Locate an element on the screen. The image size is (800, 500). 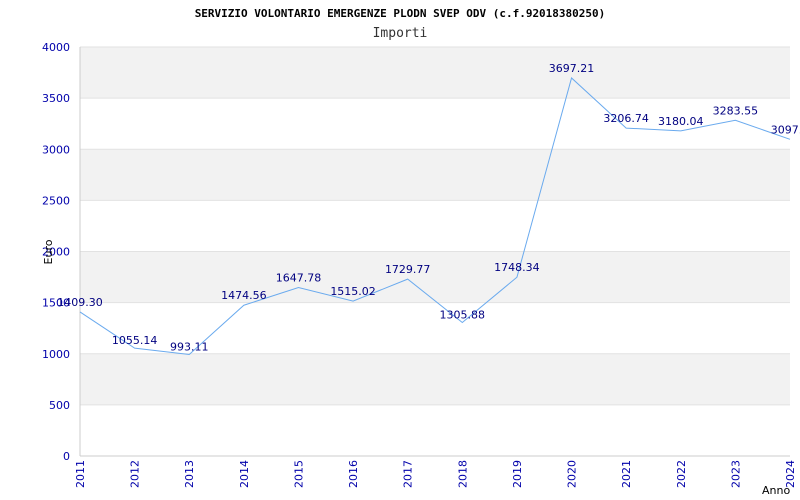
data-label: 1748.34 is located at coordinates (517, 267).